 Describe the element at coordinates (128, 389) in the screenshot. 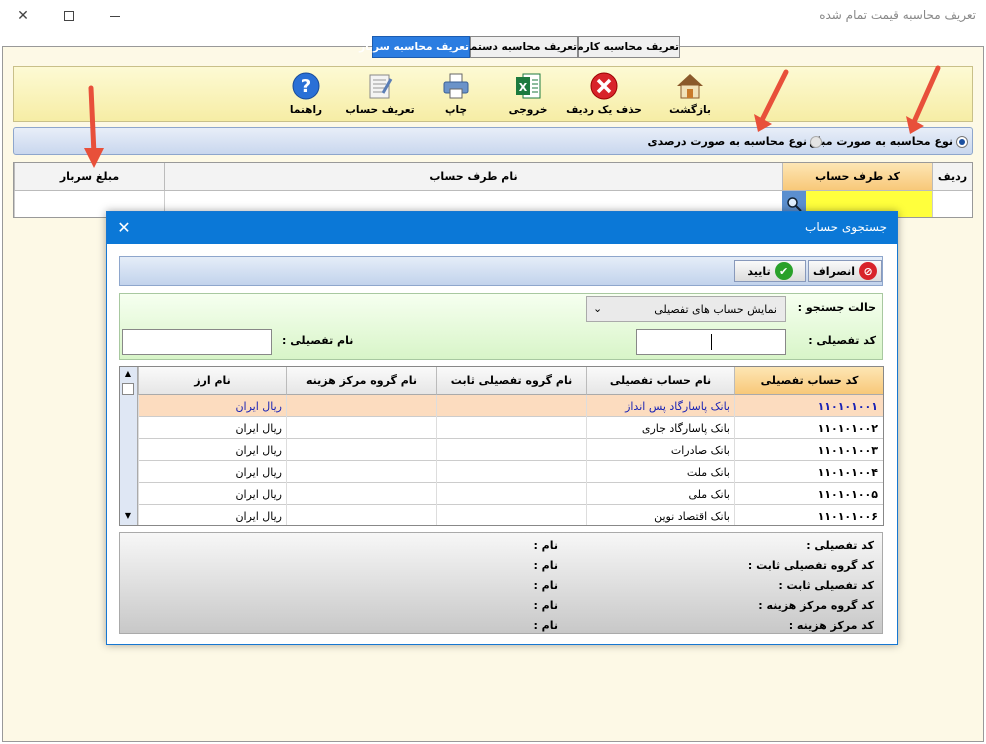

I see `scroll-thumb` at that location.